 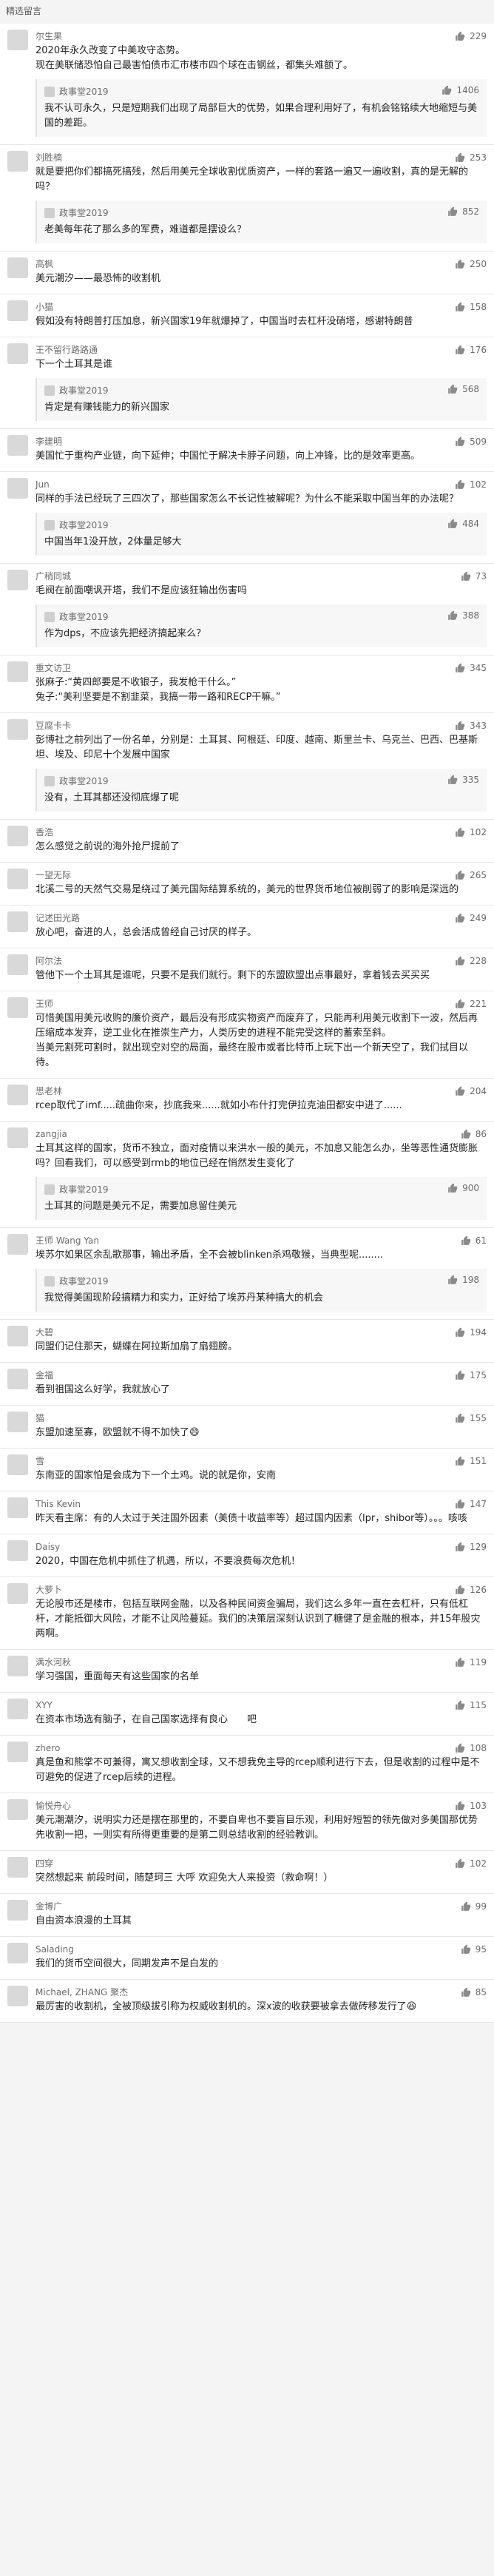 What do you see at coordinates (474, 1949) in the screenshot?
I see `like-button: 95` at bounding box center [474, 1949].